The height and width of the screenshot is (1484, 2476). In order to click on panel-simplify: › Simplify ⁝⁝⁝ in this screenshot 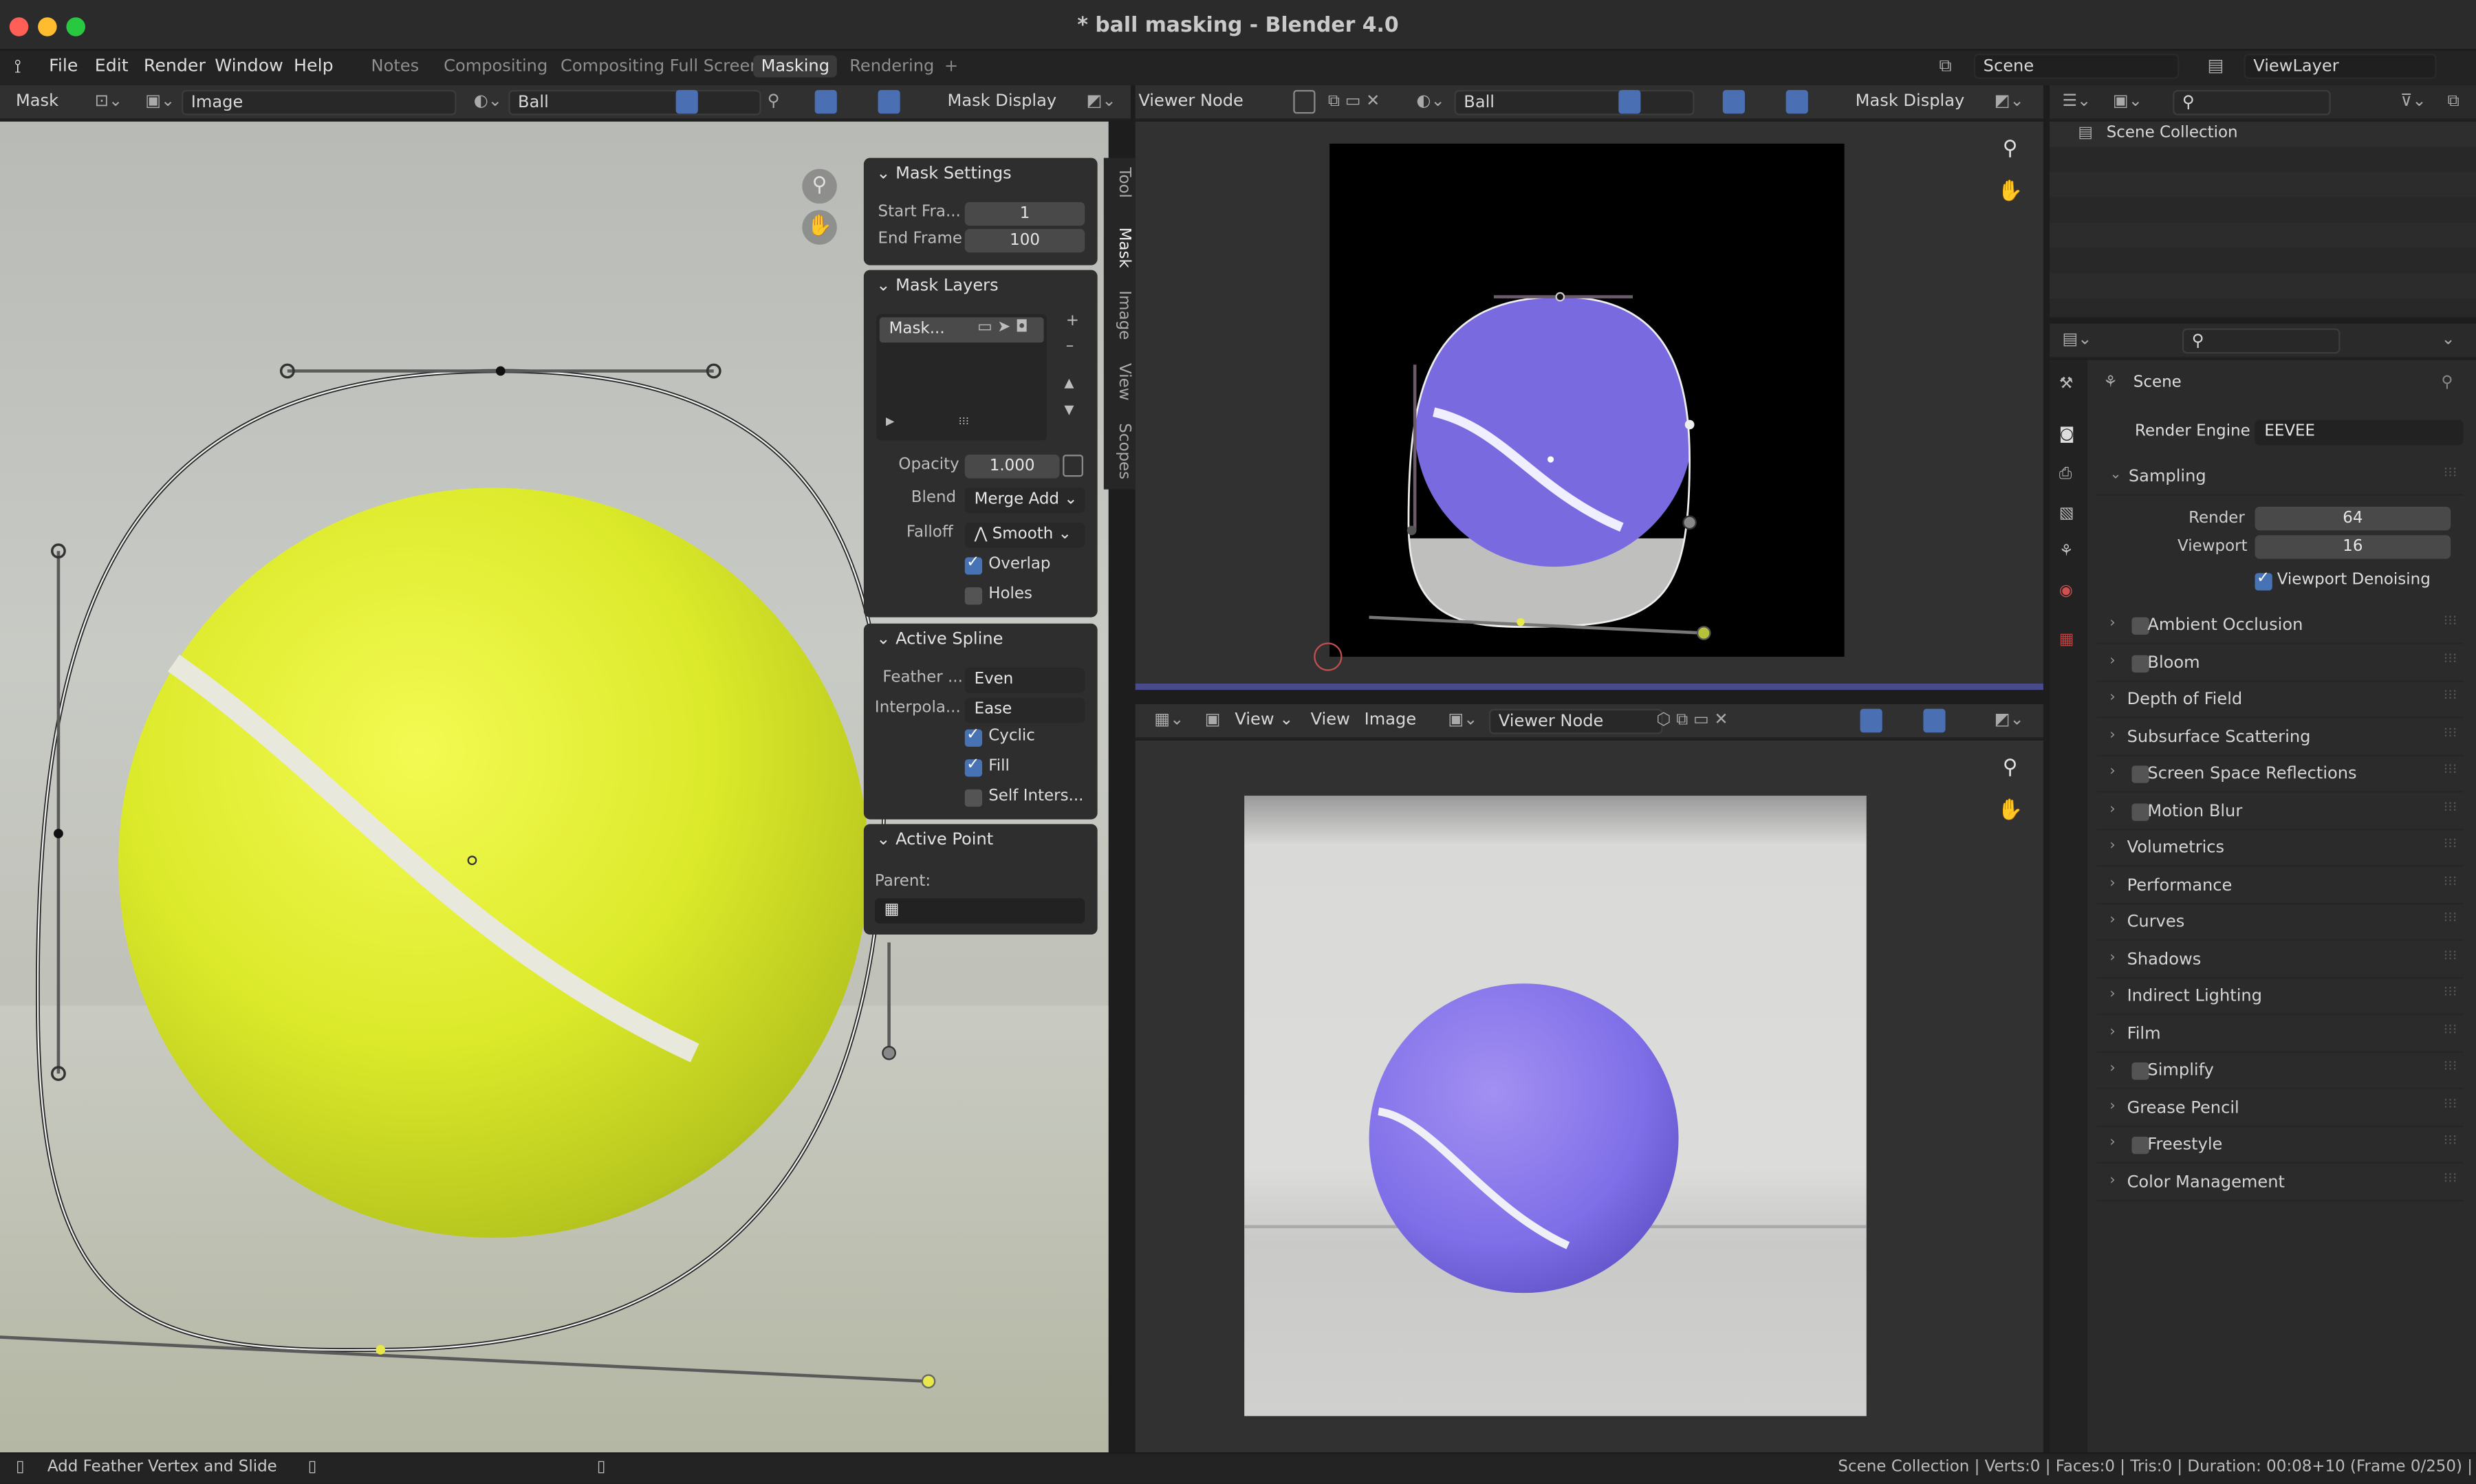, I will do `click(2280, 1072)`.